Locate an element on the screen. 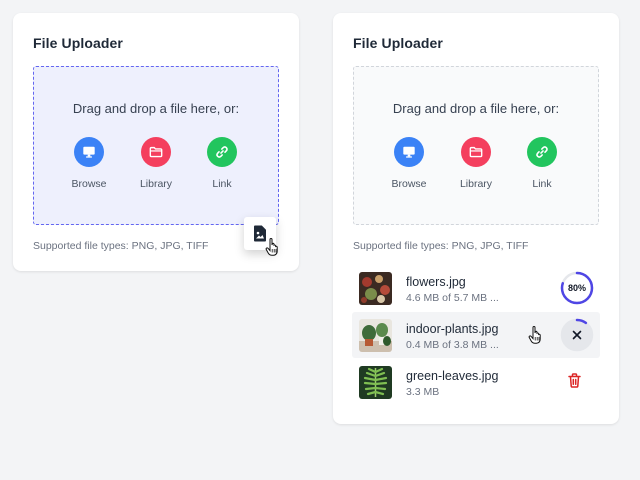  trash-icon is located at coordinates (574, 380).